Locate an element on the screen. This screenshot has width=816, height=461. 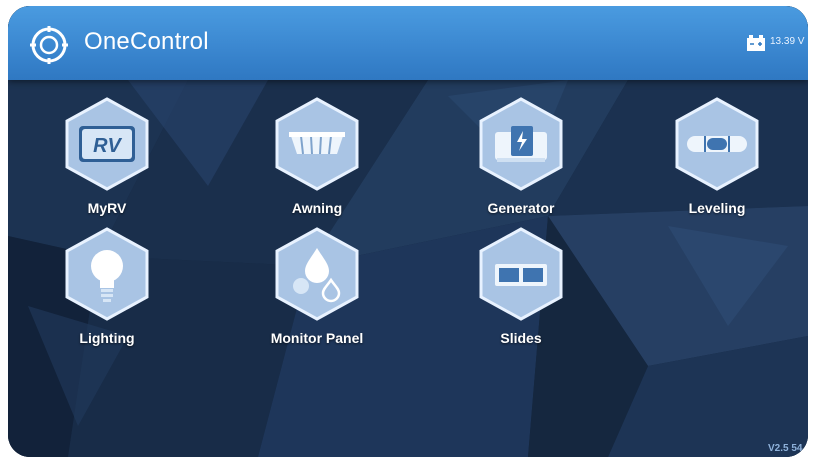
target-logo-icon is located at coordinates (49, 45).